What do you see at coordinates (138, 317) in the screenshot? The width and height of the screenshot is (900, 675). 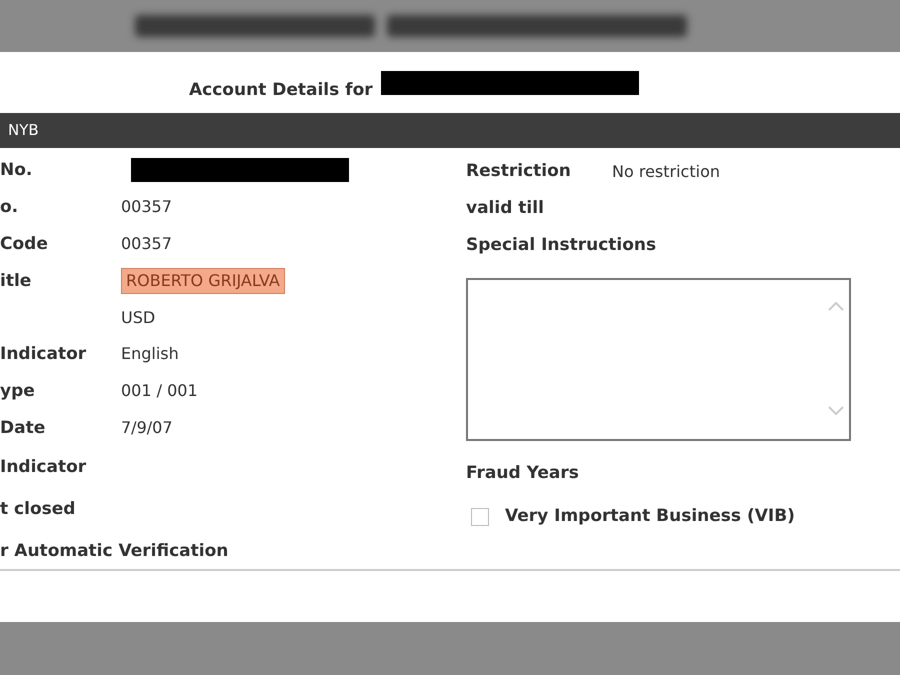 I see `field-value: USD` at bounding box center [138, 317].